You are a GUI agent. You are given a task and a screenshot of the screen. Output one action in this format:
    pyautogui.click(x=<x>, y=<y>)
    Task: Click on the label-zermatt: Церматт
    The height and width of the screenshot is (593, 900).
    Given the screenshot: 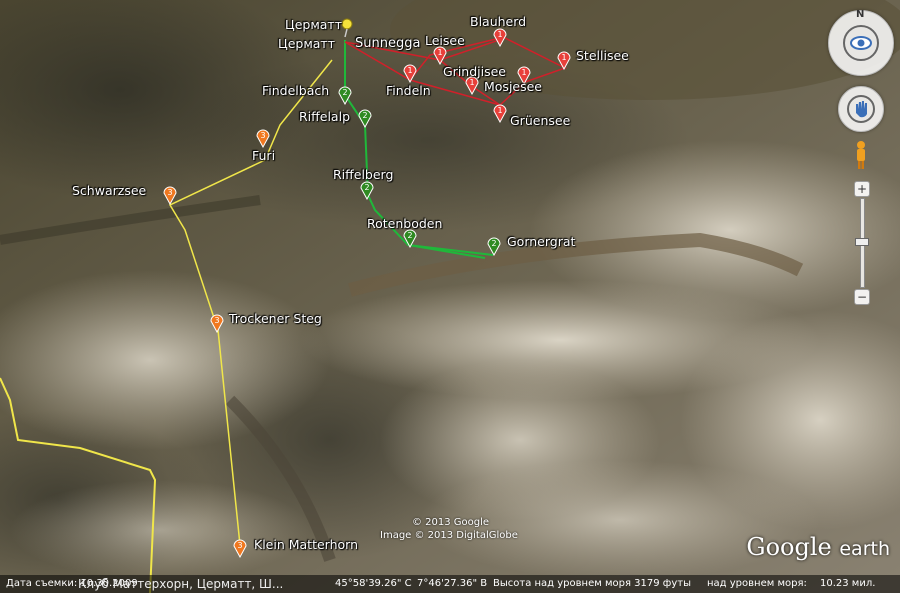 What is the action you would take?
    pyautogui.click(x=306, y=44)
    